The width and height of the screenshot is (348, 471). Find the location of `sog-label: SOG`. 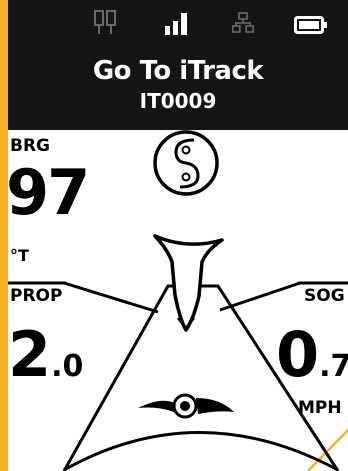

sog-label: SOG is located at coordinates (324, 296).